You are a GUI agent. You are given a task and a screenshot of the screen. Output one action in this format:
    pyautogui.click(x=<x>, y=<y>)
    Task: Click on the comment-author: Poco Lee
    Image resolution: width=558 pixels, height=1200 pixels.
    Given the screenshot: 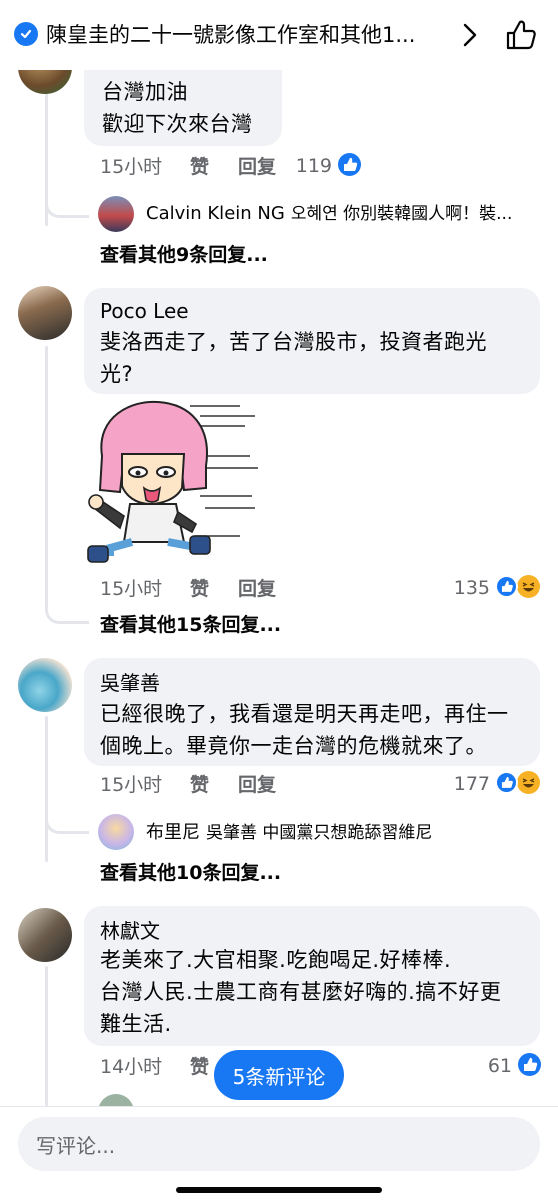 What is the action you would take?
    pyautogui.click(x=144, y=311)
    